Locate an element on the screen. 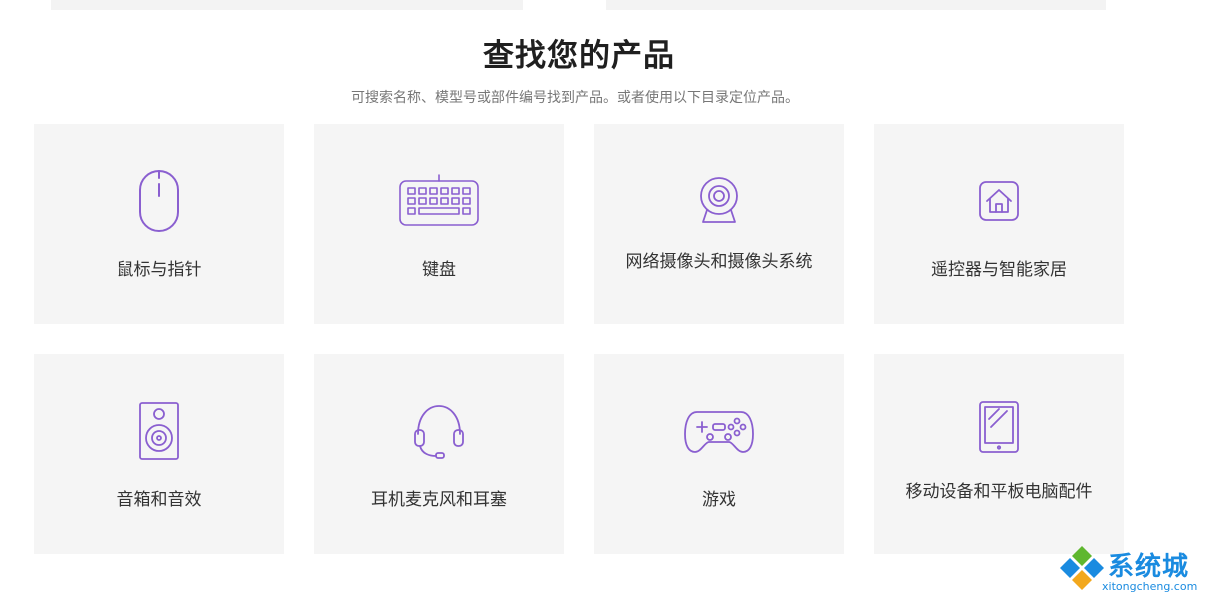 This screenshot has height=599, width=1210. webcam-icon is located at coordinates (719, 201).